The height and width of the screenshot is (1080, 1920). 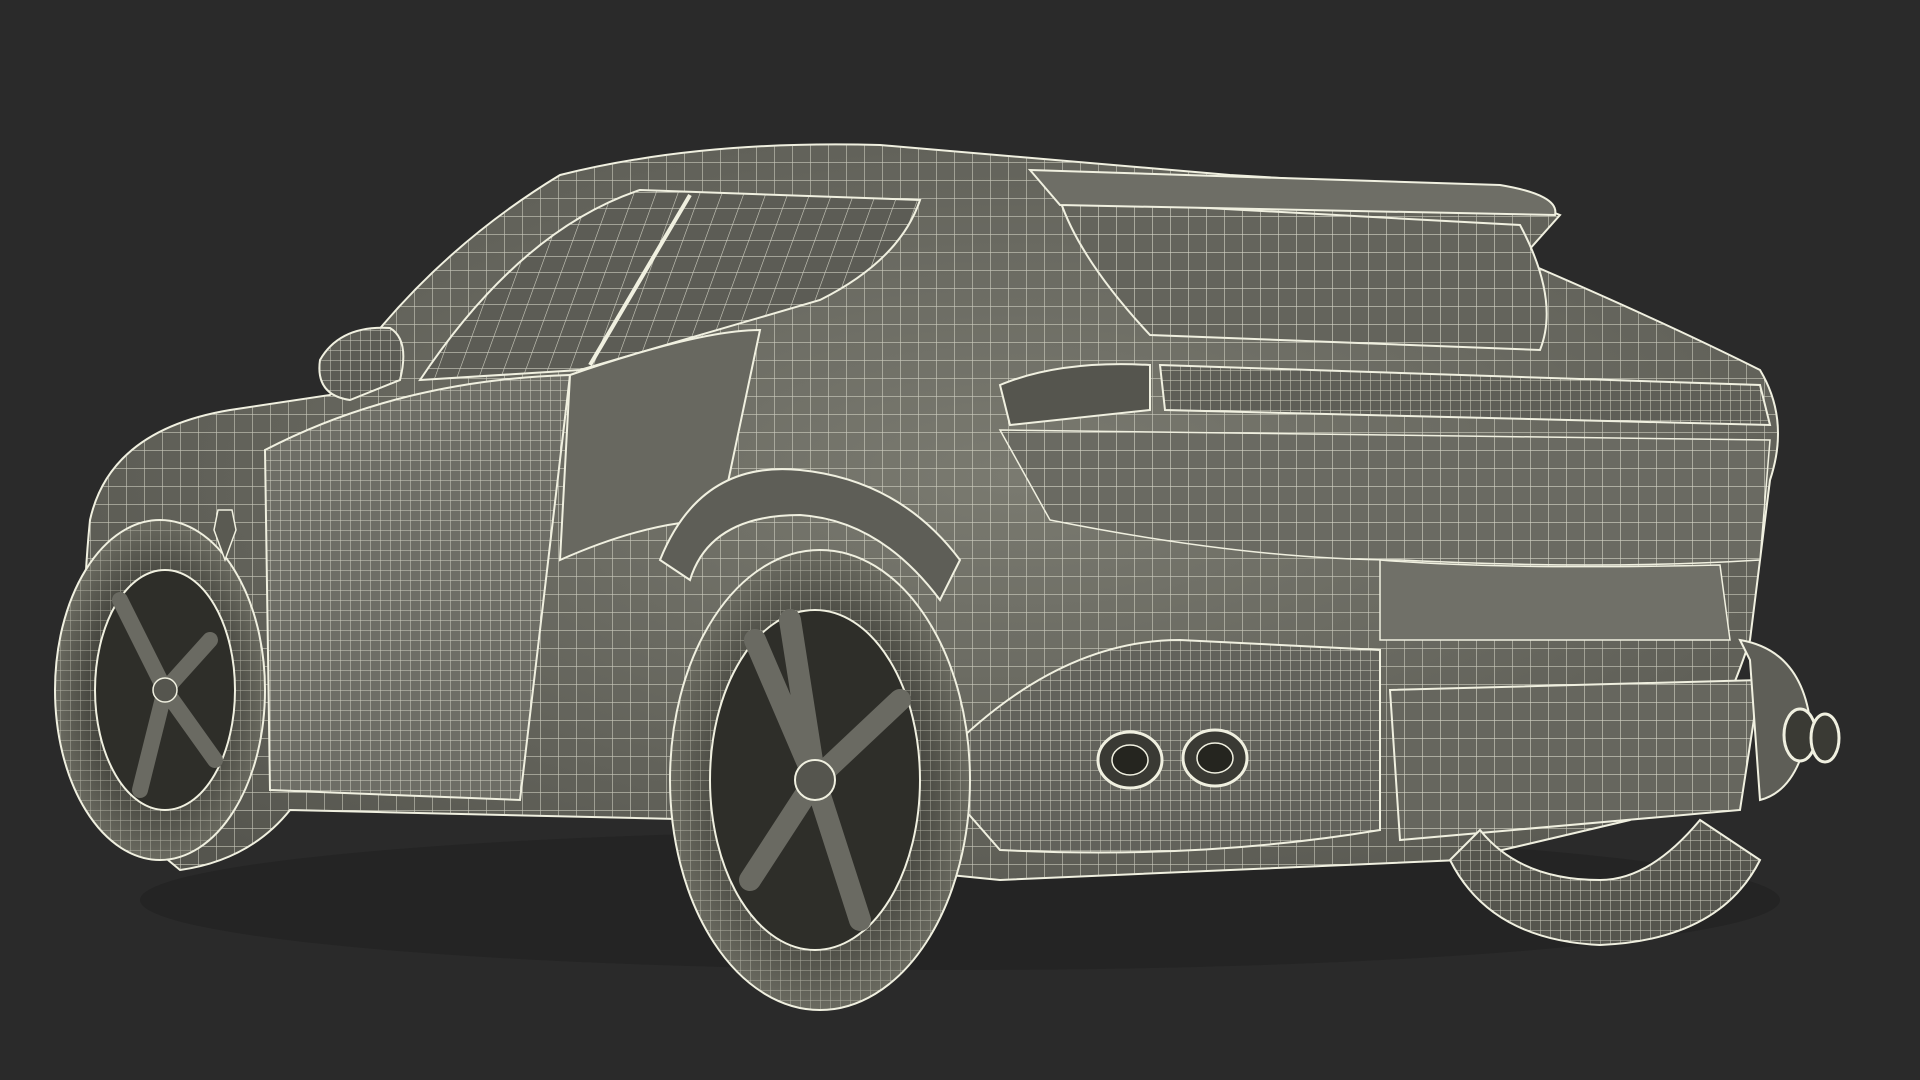 What do you see at coordinates (820, 780) in the screenshot?
I see `rear-wheel` at bounding box center [820, 780].